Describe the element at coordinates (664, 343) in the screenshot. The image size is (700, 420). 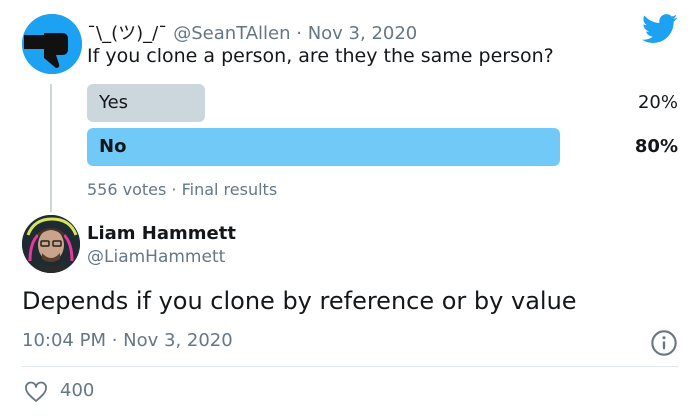
I see `info-icon` at that location.